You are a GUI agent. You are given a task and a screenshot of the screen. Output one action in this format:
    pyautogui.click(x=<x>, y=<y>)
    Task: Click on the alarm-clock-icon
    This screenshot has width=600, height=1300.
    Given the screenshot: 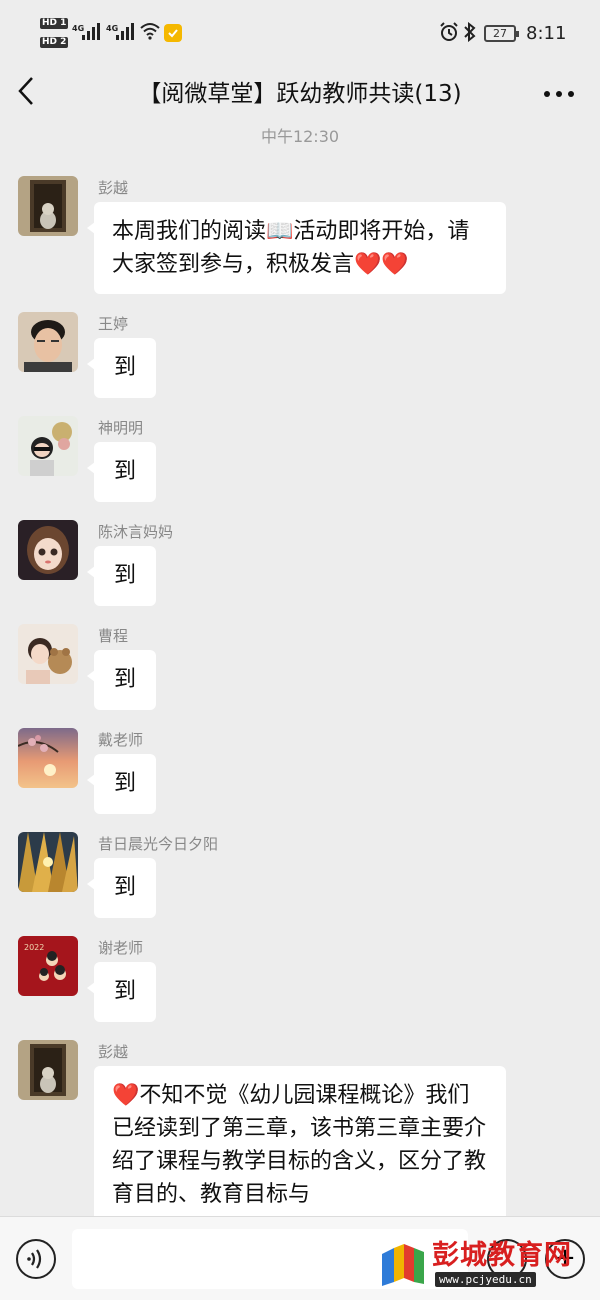 What is the action you would take?
    pyautogui.click(x=449, y=34)
    